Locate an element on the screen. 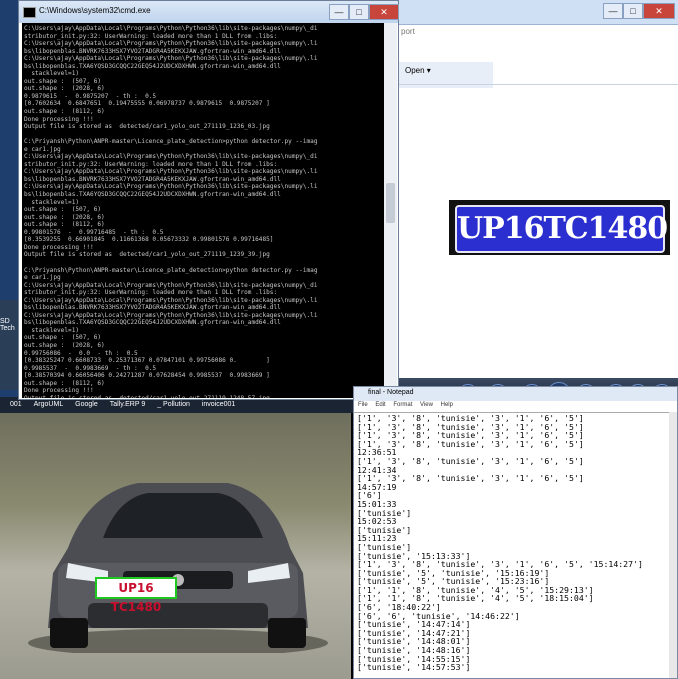  explorer-titlebar: — □ ✕ is located at coordinates (535, 12).